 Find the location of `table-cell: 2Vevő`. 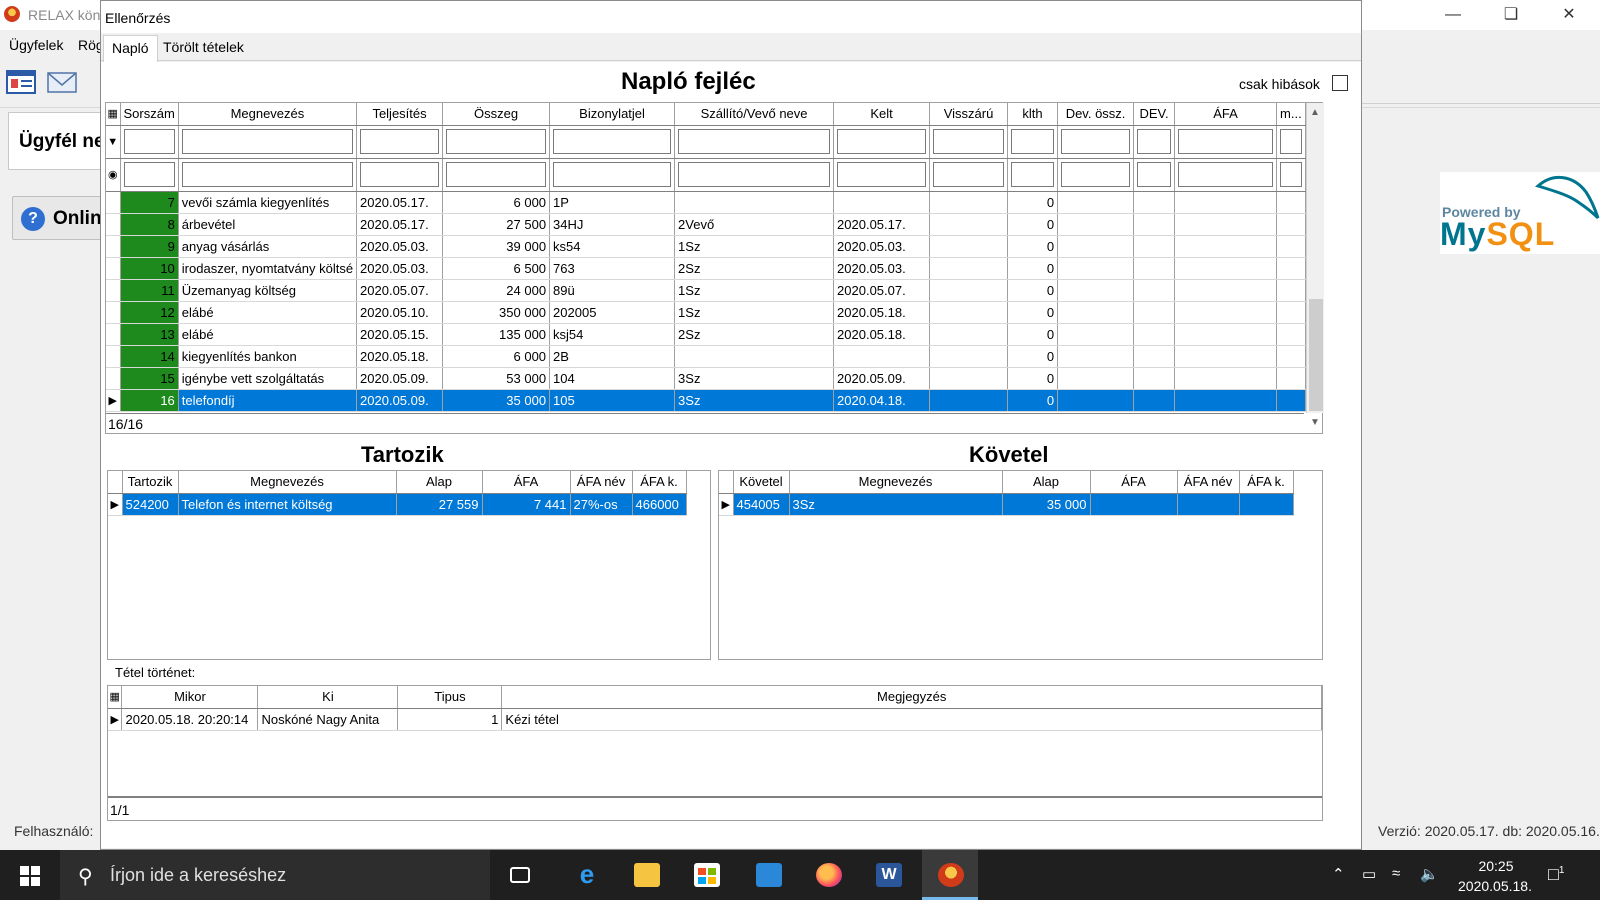

table-cell: 2Vevő is located at coordinates (754, 224).